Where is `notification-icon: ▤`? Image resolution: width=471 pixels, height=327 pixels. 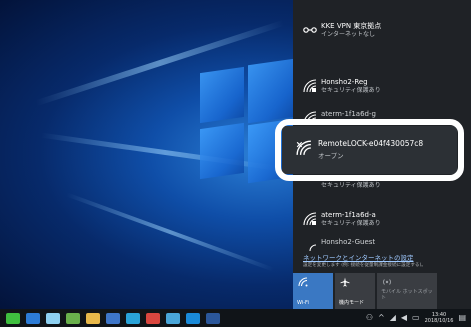
notification-icon: ▤ is located at coordinates (462, 318).